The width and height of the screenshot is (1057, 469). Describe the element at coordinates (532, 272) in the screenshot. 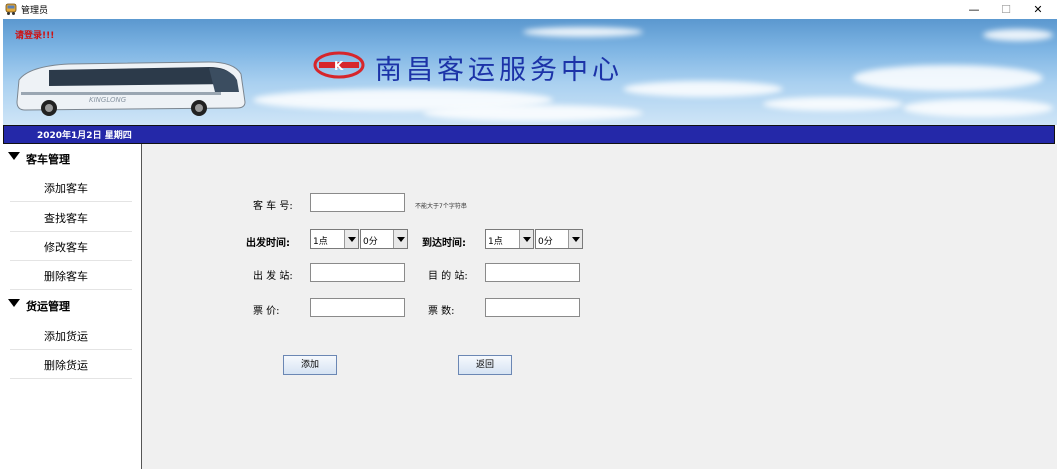

I see `dest-station-input` at that location.